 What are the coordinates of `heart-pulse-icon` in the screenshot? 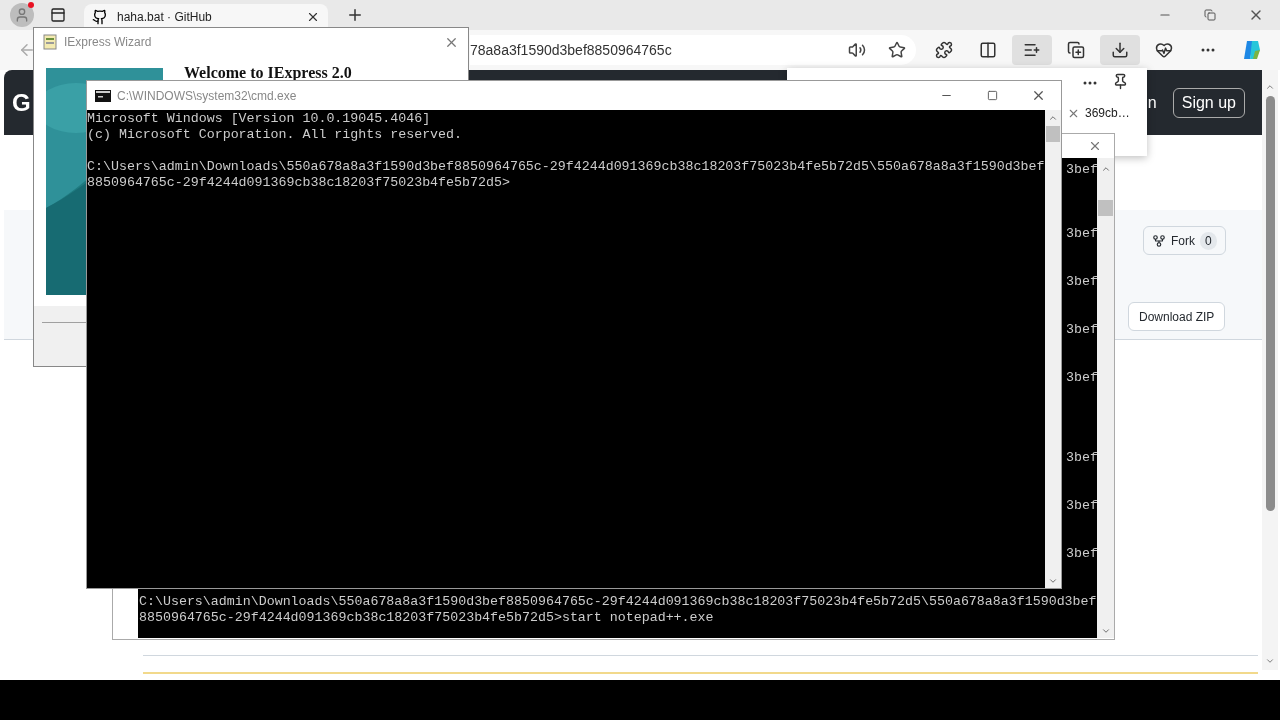 It's located at (1164, 50).